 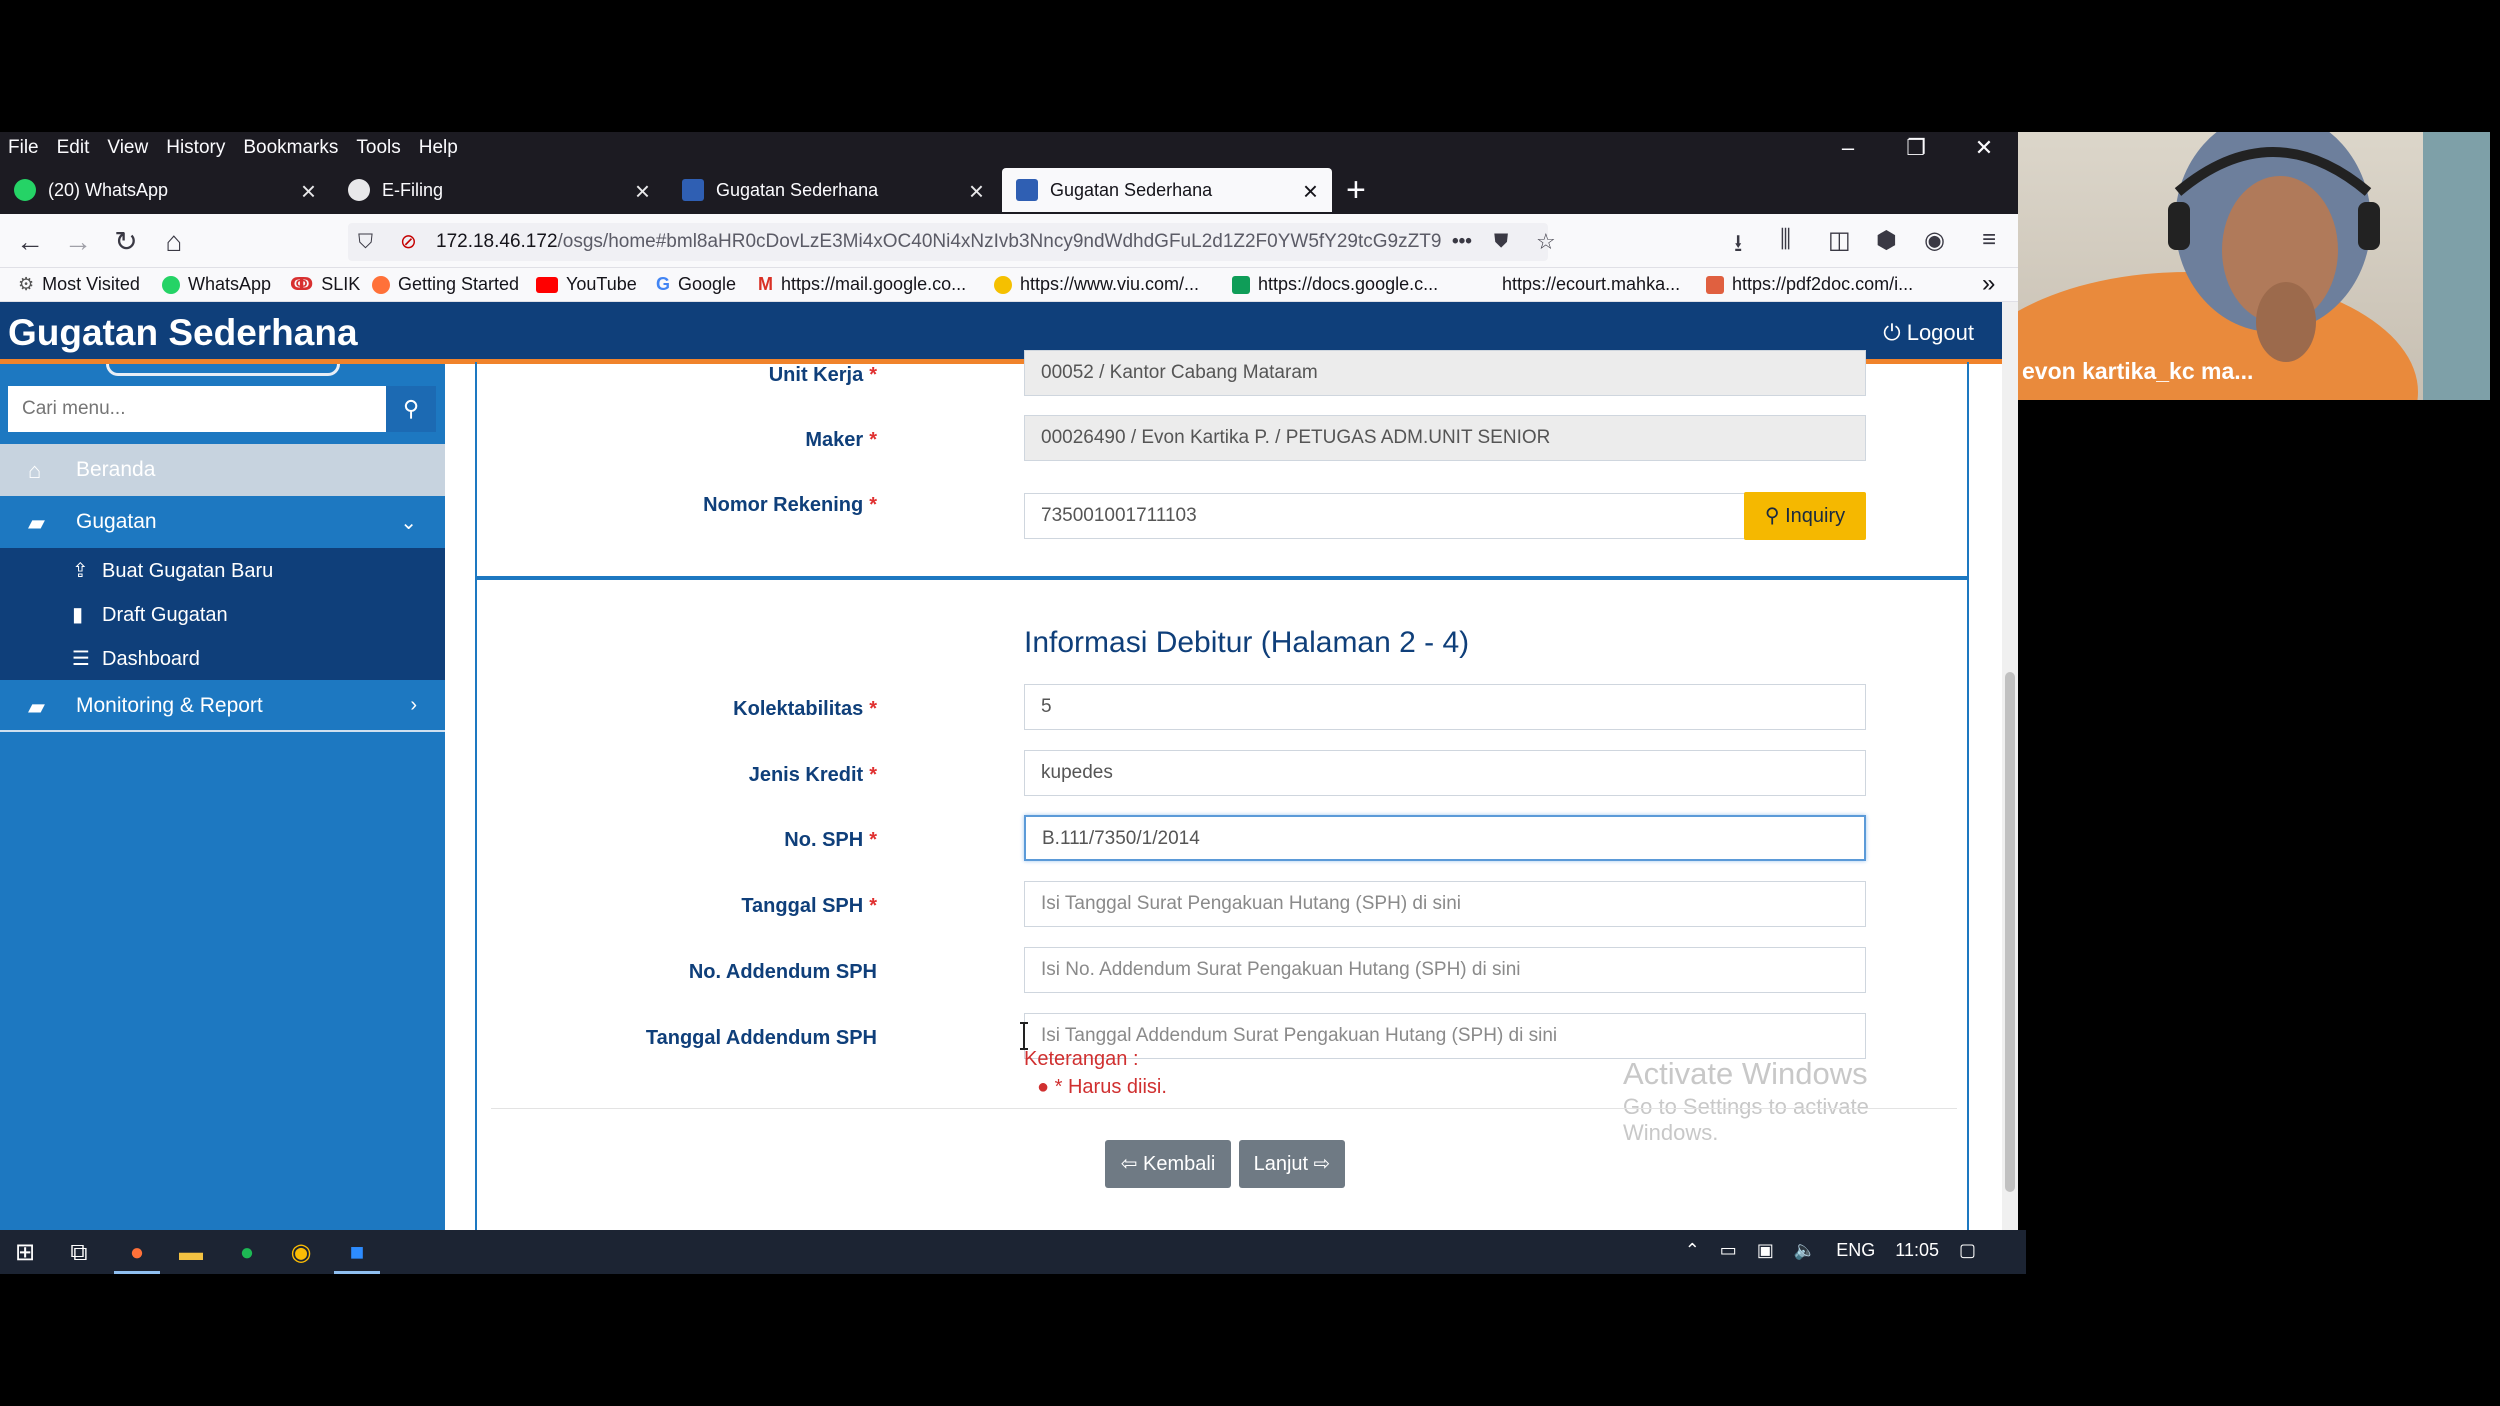 I want to click on no-sph-field: B.111/7350/1/2014, so click(x=1445, y=838).